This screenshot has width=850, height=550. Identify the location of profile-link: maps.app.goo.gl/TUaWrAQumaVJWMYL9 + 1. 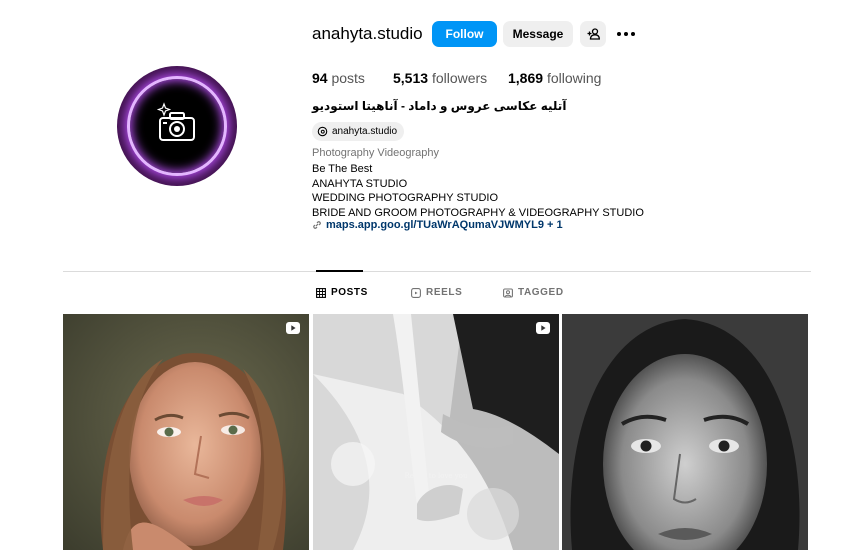
(437, 225).